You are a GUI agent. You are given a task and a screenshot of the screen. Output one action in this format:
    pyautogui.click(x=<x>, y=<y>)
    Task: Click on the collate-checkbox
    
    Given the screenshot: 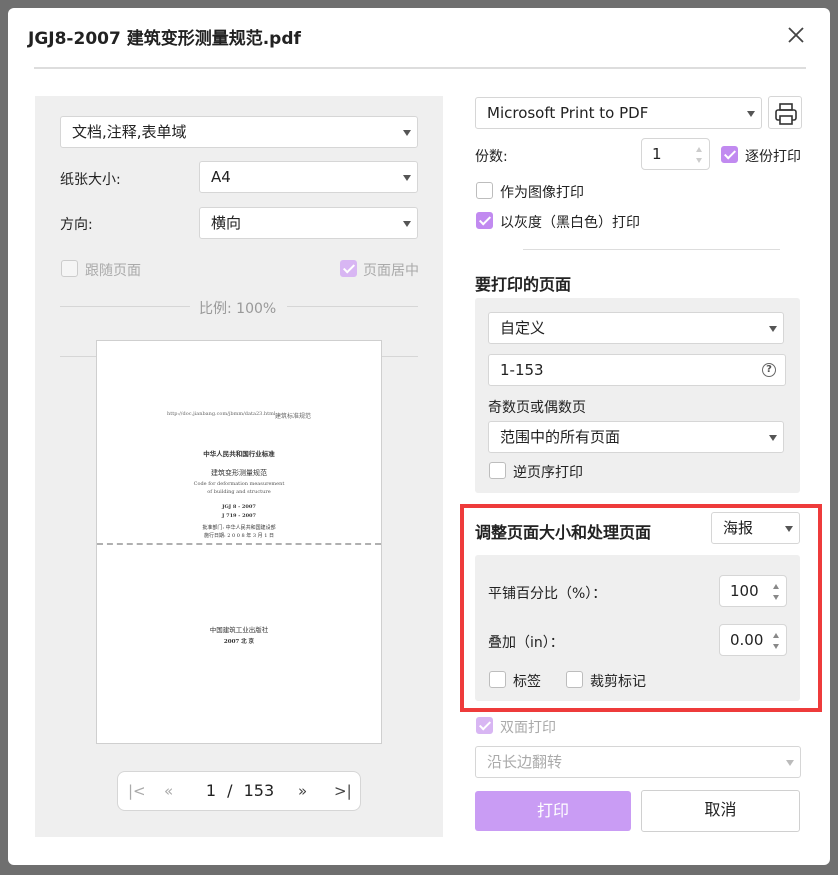 What is the action you would take?
    pyautogui.click(x=729, y=154)
    